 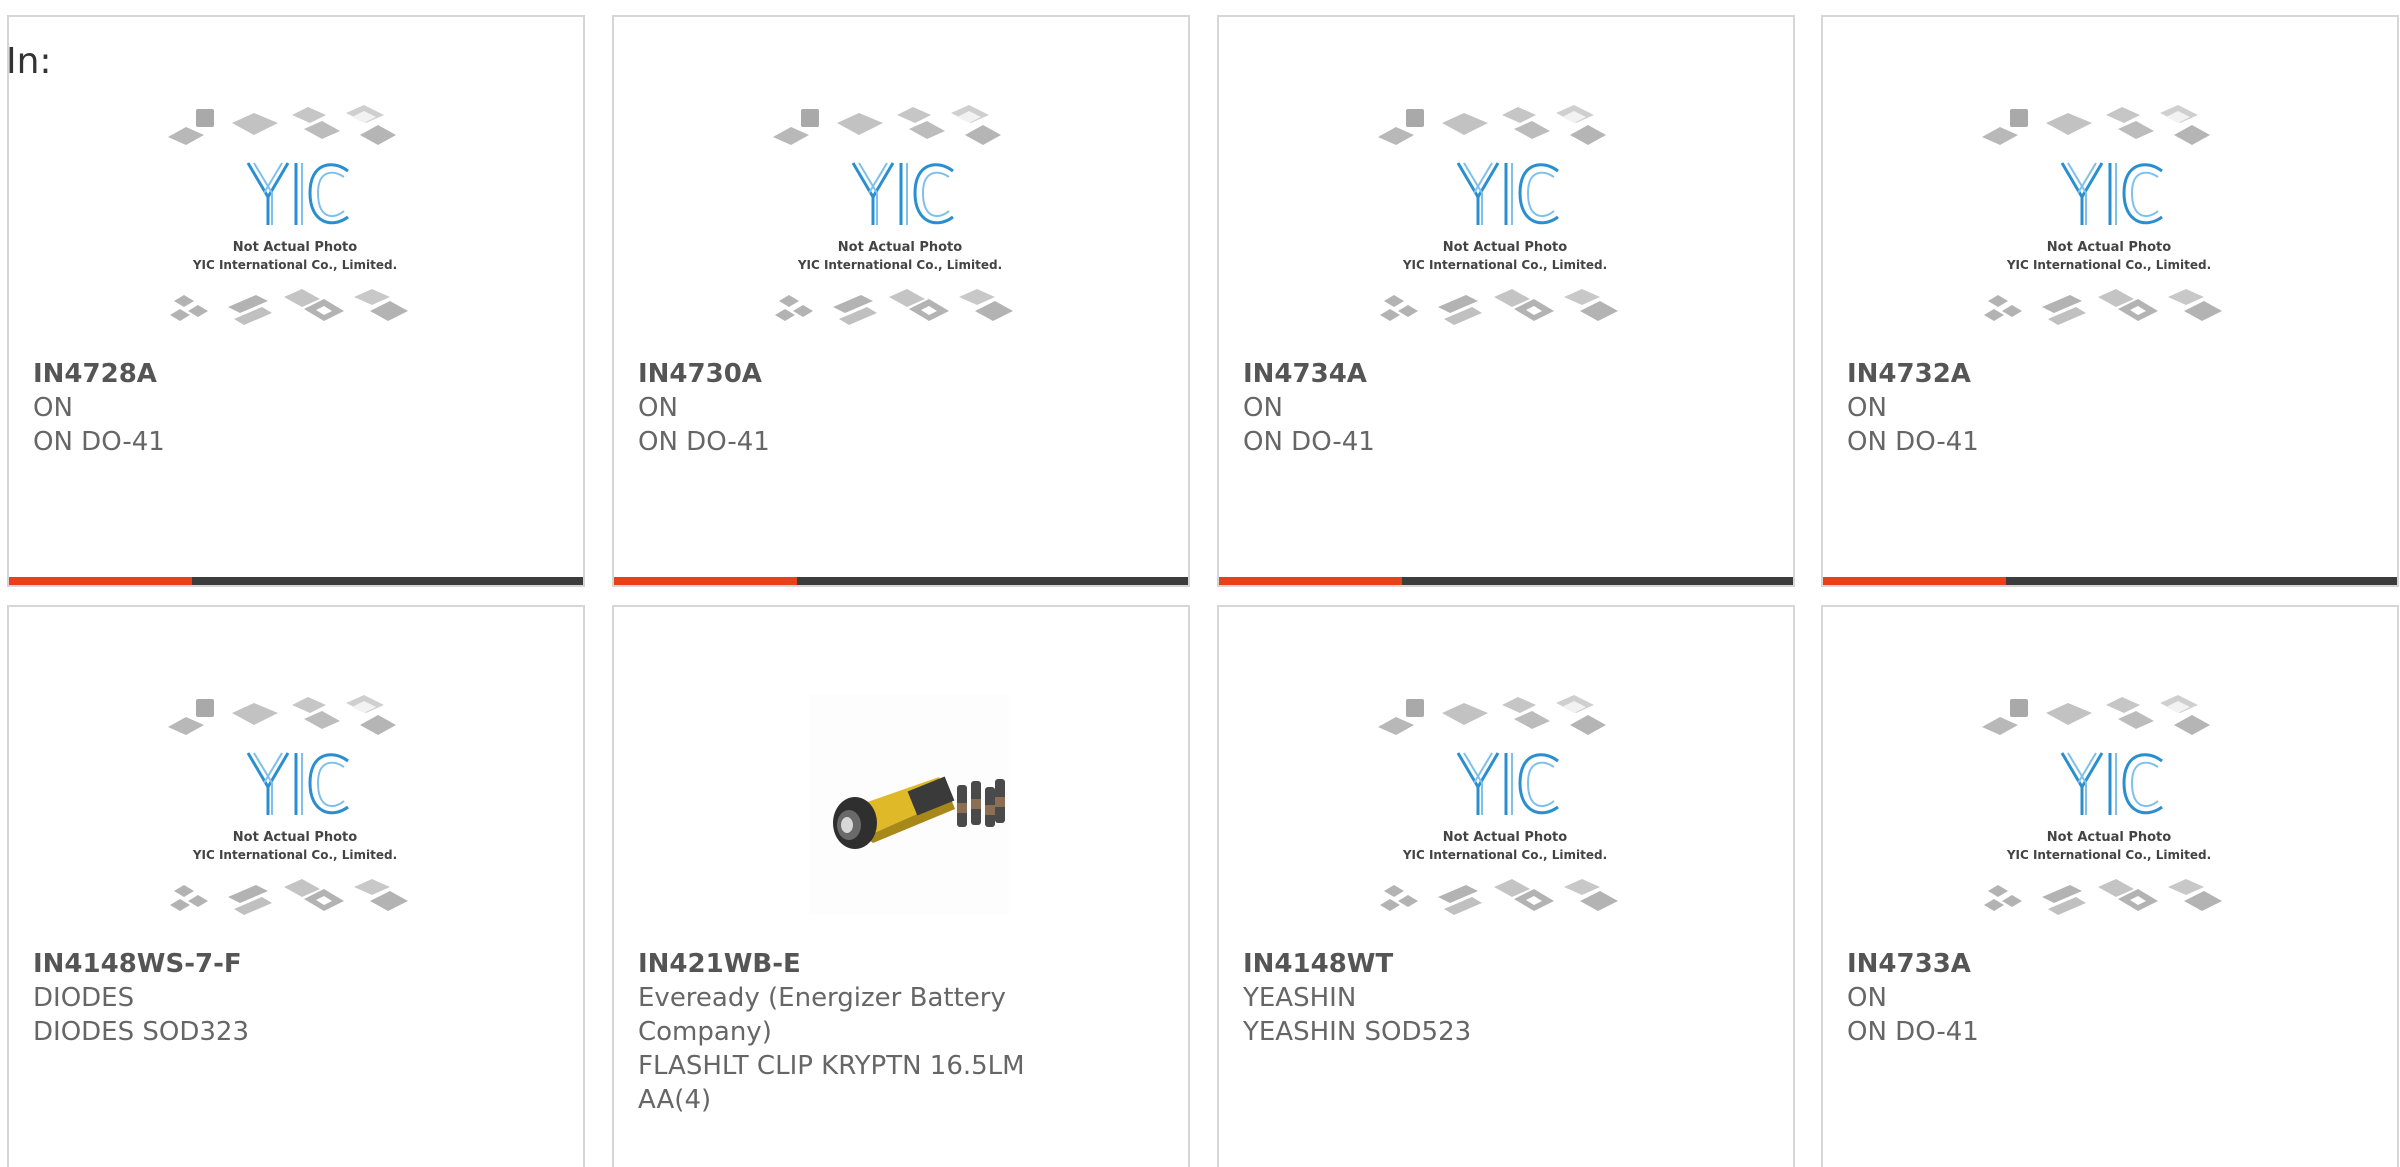 What do you see at coordinates (2057, 374) in the screenshot?
I see `product-part-number: IN4732A` at bounding box center [2057, 374].